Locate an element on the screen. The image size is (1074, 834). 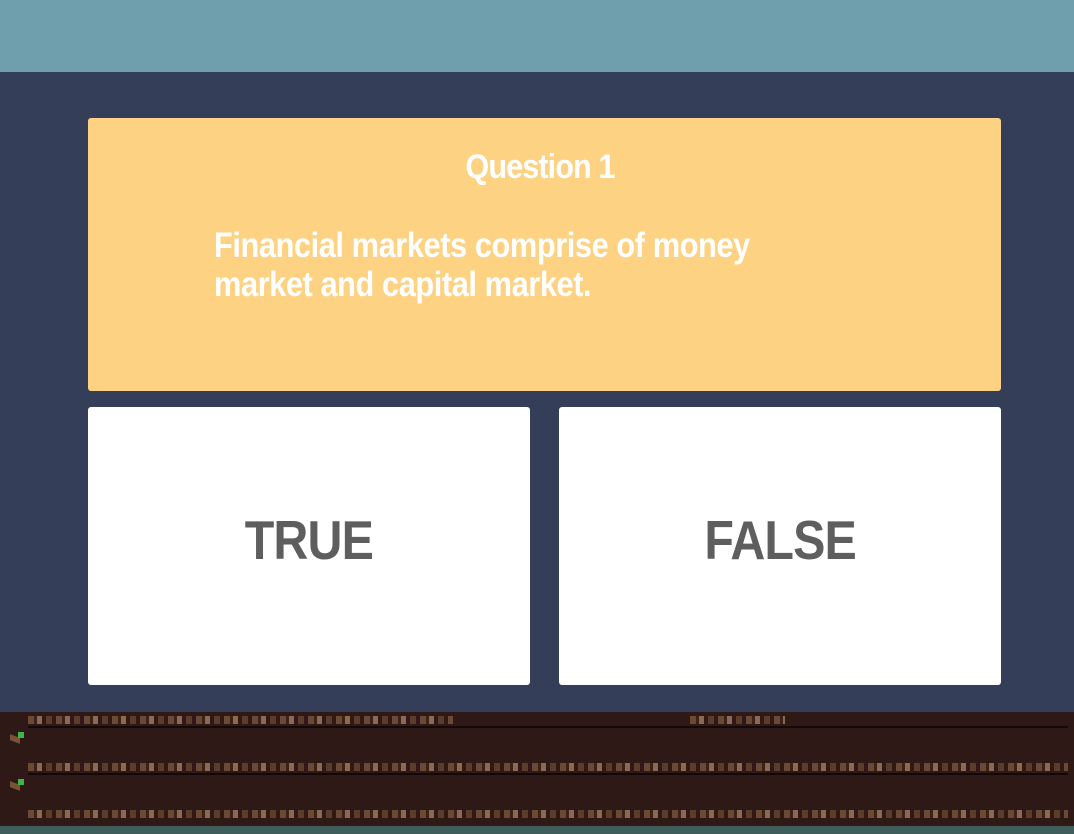
false-answer-label: FALSE is located at coordinates (780, 540).